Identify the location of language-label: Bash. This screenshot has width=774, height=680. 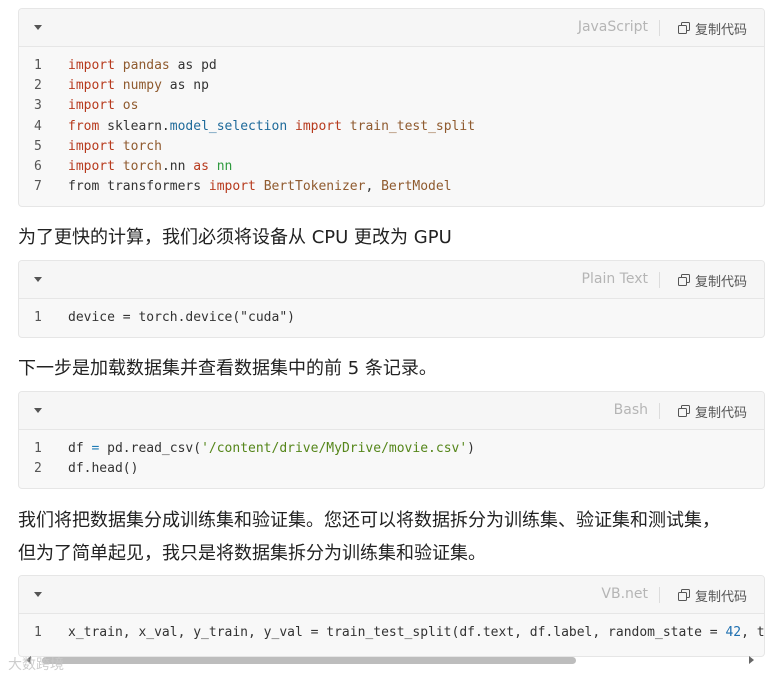
(630, 410).